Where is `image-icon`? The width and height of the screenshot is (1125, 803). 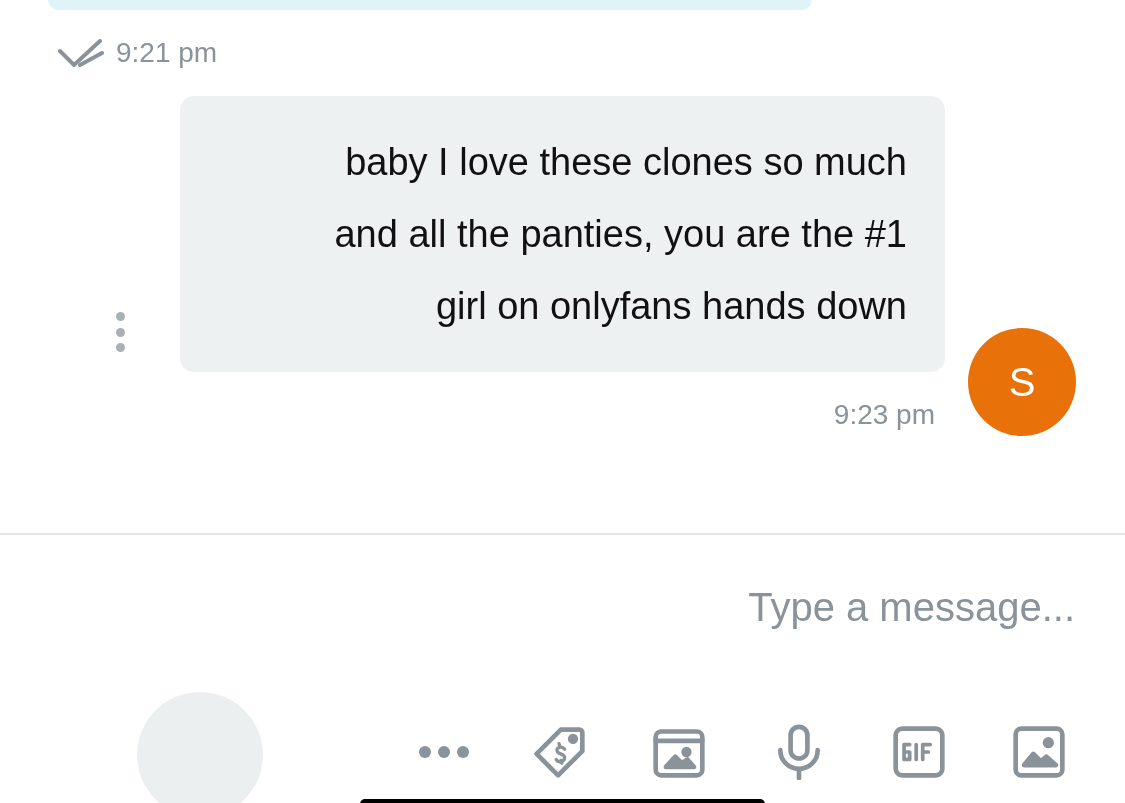
image-icon is located at coordinates (1039, 752).